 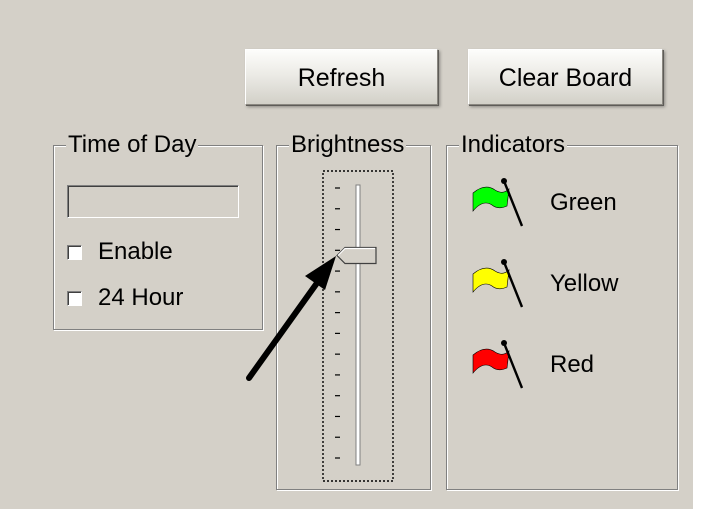 I want to click on indicator-yellow-label: Yellow, so click(x=584, y=283).